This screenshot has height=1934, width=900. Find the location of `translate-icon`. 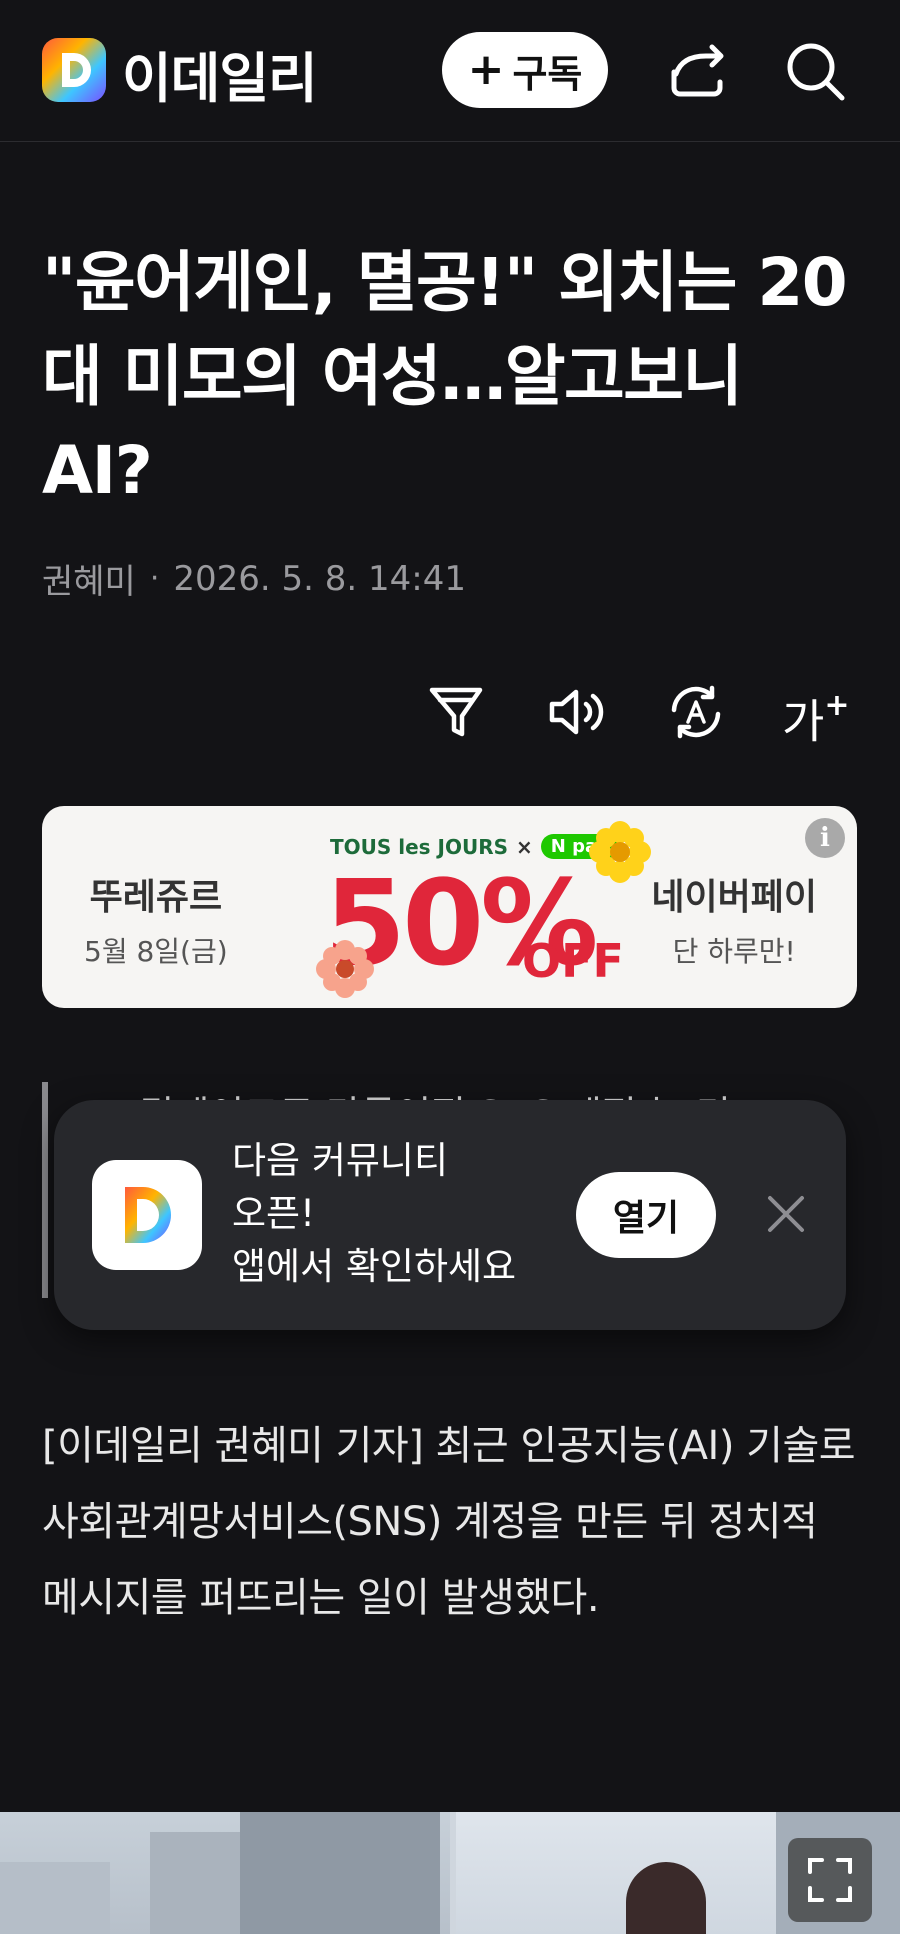

translate-icon is located at coordinates (696, 712).